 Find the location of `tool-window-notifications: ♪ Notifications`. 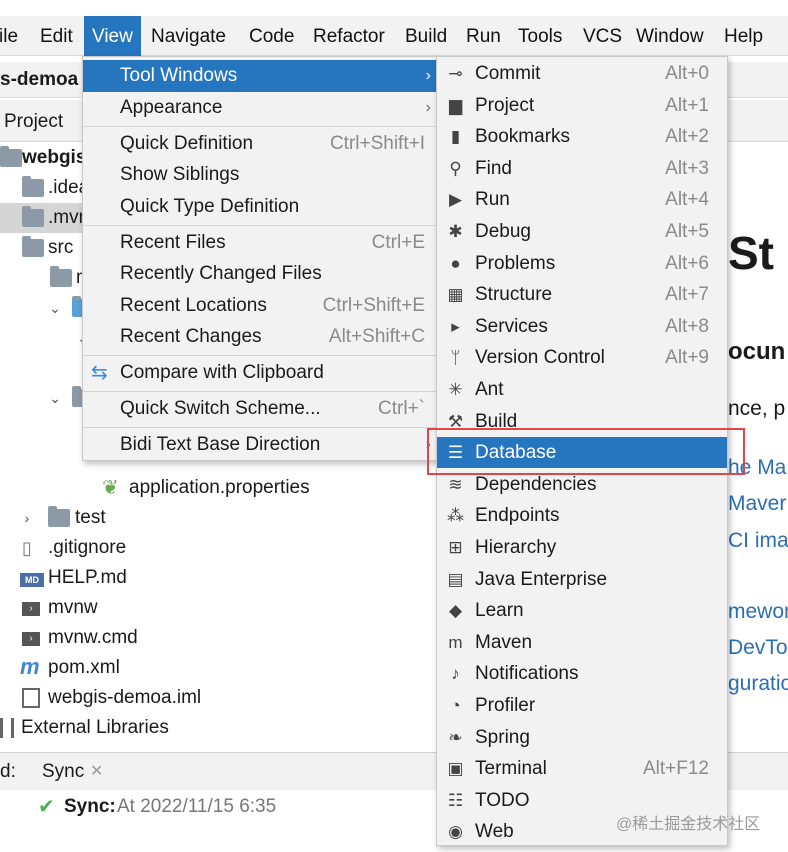

tool-window-notifications: ♪ Notifications is located at coordinates (582, 673).